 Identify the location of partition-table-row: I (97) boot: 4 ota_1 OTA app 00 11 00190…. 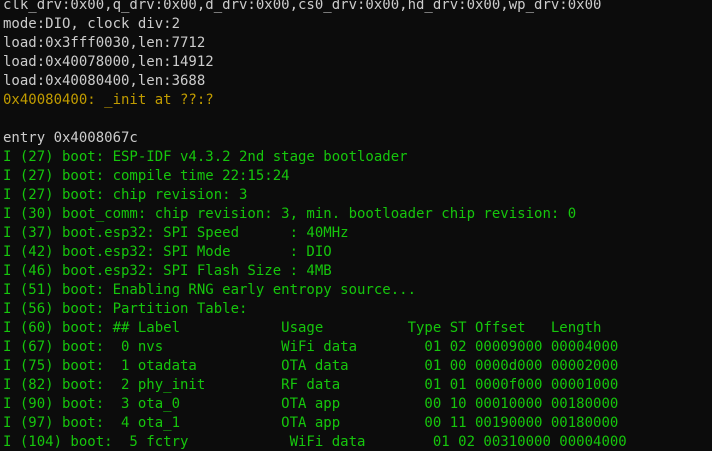
(311, 423).